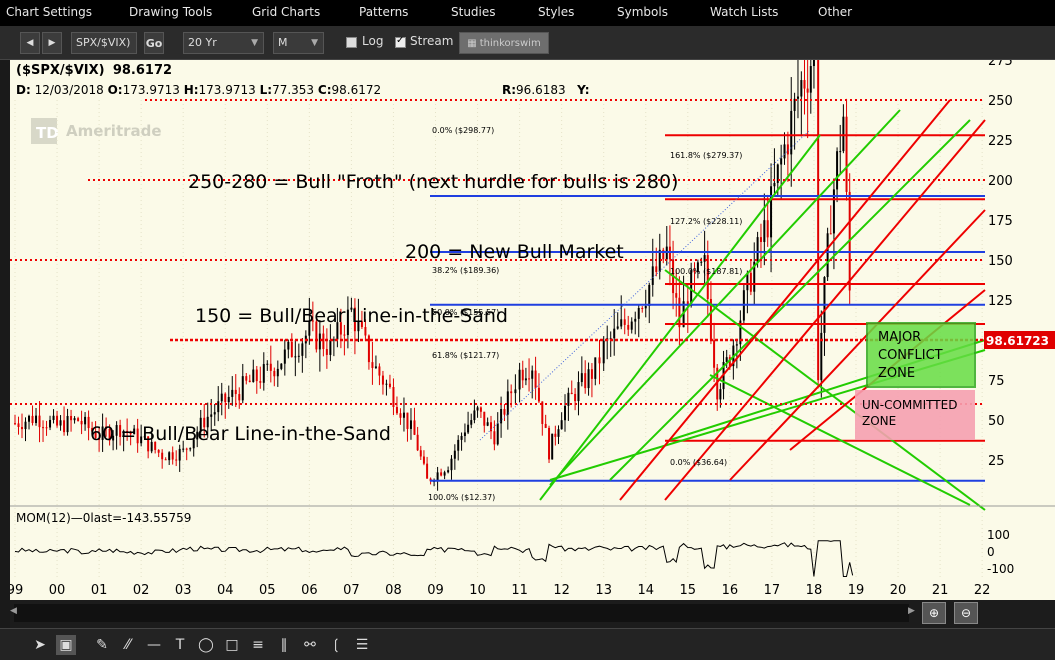 This screenshot has width=1055, height=660. Describe the element at coordinates (362, 645) in the screenshot. I see `more-tools-icon: ☰` at that location.